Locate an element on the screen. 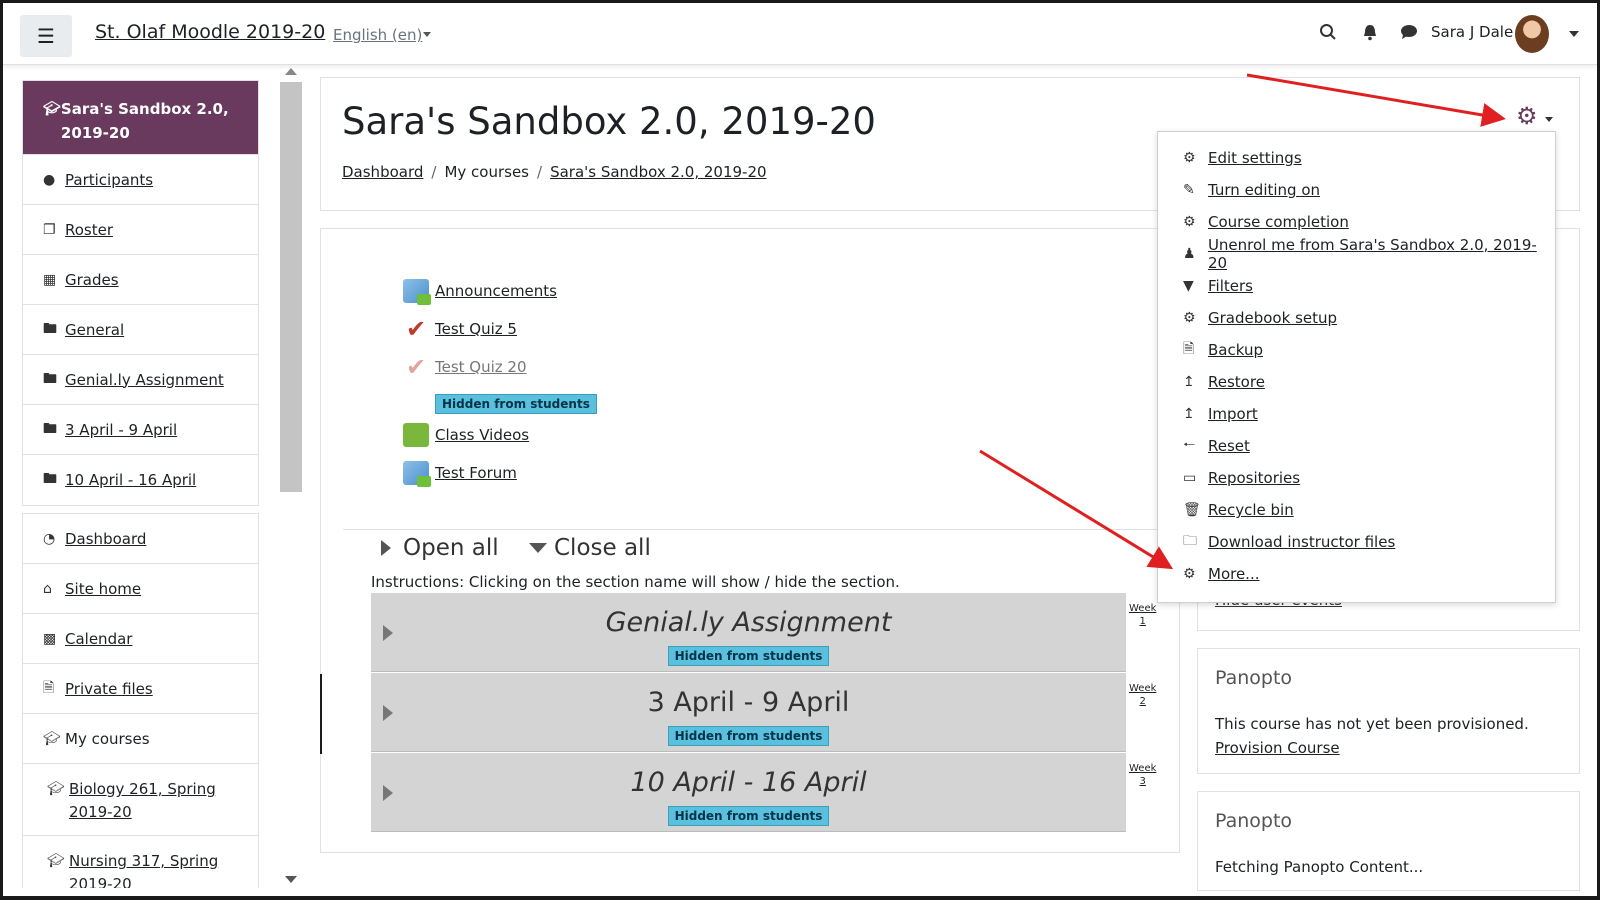  activity-test-quiz-20: ✔ Test Quiz 20 is located at coordinates (465, 367).